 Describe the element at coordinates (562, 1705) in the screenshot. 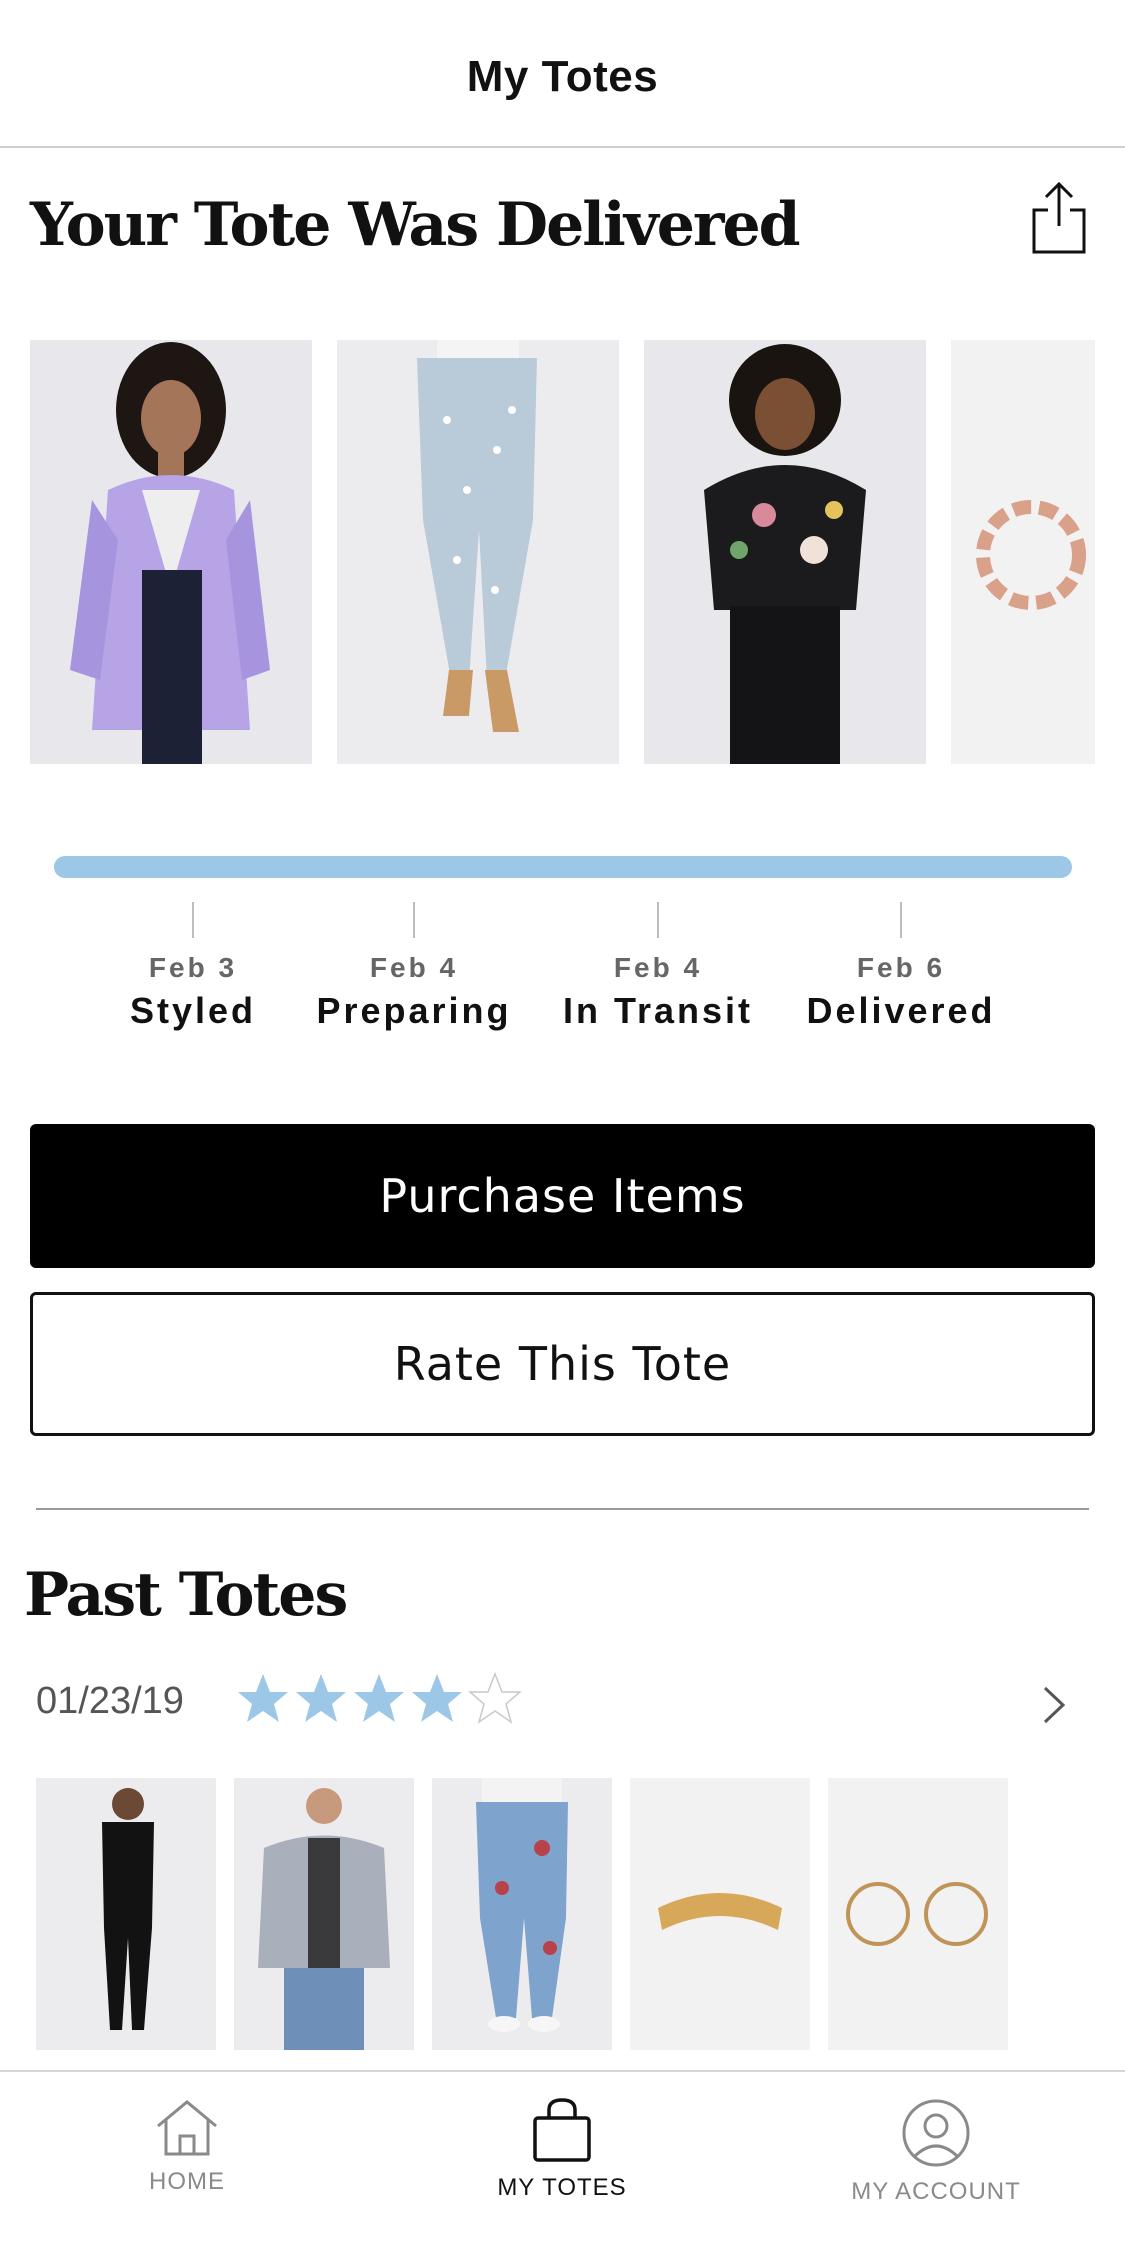

I see `past-tote-row: 01/23/19` at that location.